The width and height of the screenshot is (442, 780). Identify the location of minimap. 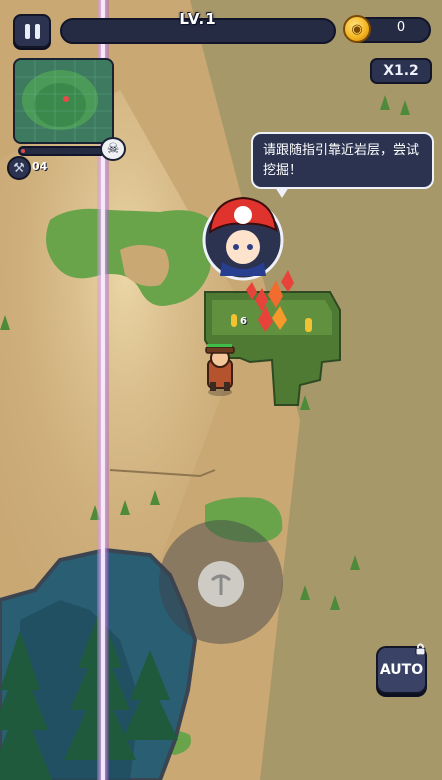
(63, 101).